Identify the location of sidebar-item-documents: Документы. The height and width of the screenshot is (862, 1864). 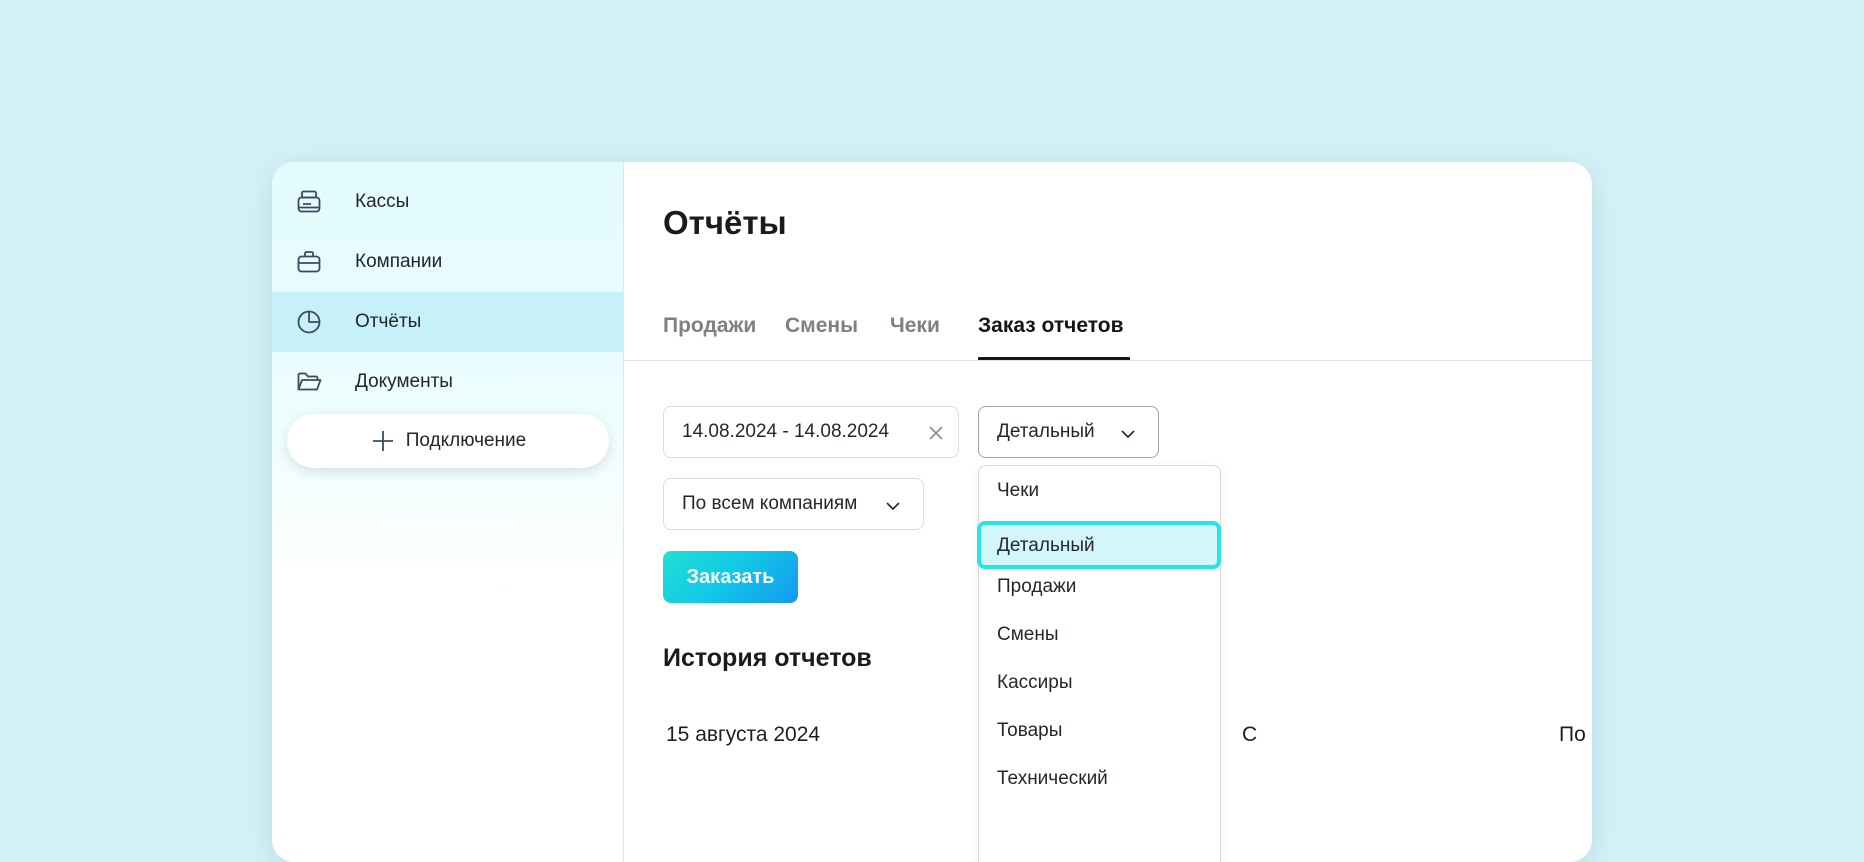
(447, 382).